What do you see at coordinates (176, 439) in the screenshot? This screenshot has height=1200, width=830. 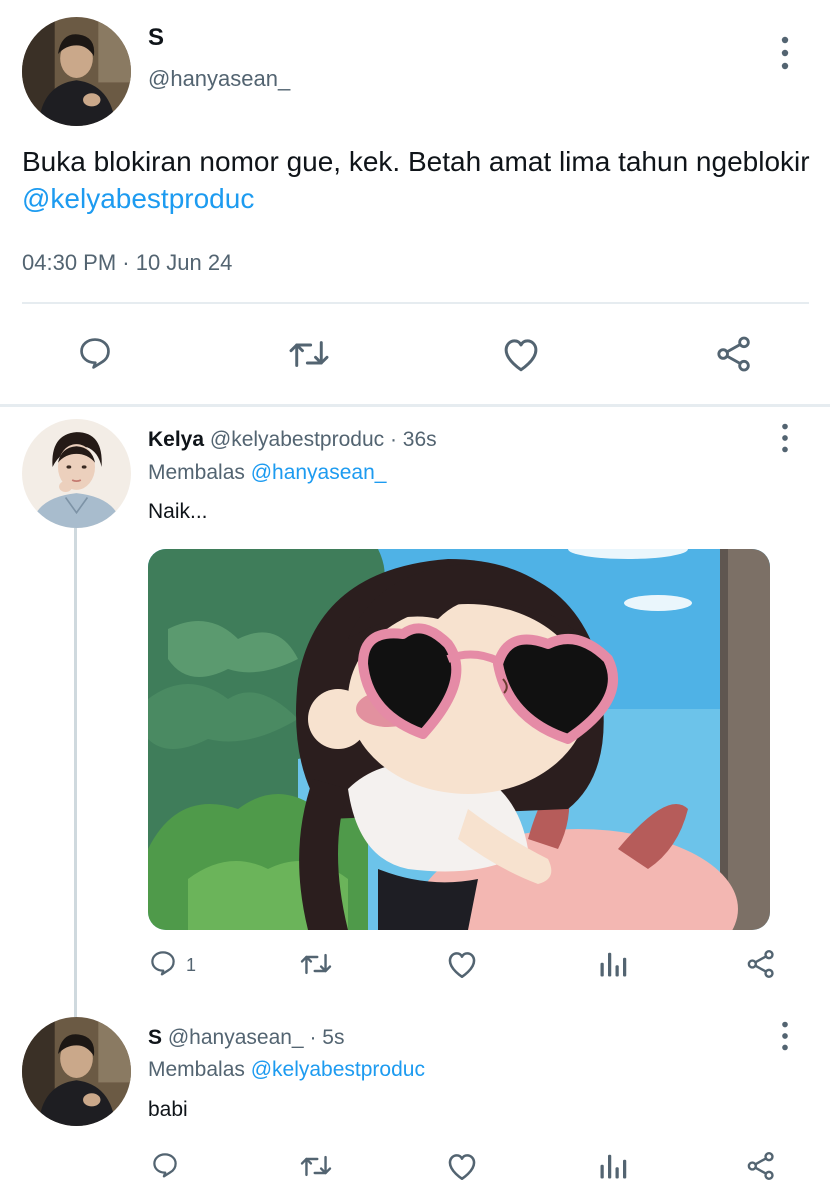 I see `reply-display-name: Kelya` at bounding box center [176, 439].